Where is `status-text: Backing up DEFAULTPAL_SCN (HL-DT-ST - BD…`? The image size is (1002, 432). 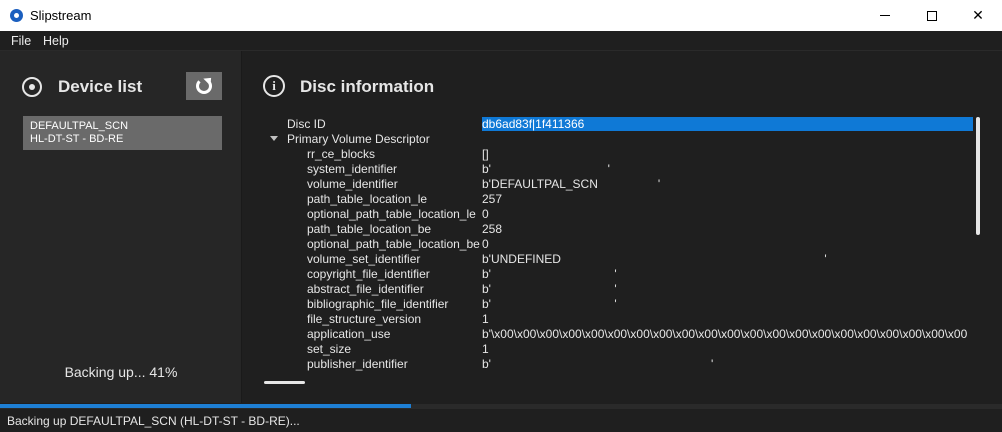
status-text: Backing up DEFAULTPAL_SCN (HL-DT-ST - BD… is located at coordinates (153, 421).